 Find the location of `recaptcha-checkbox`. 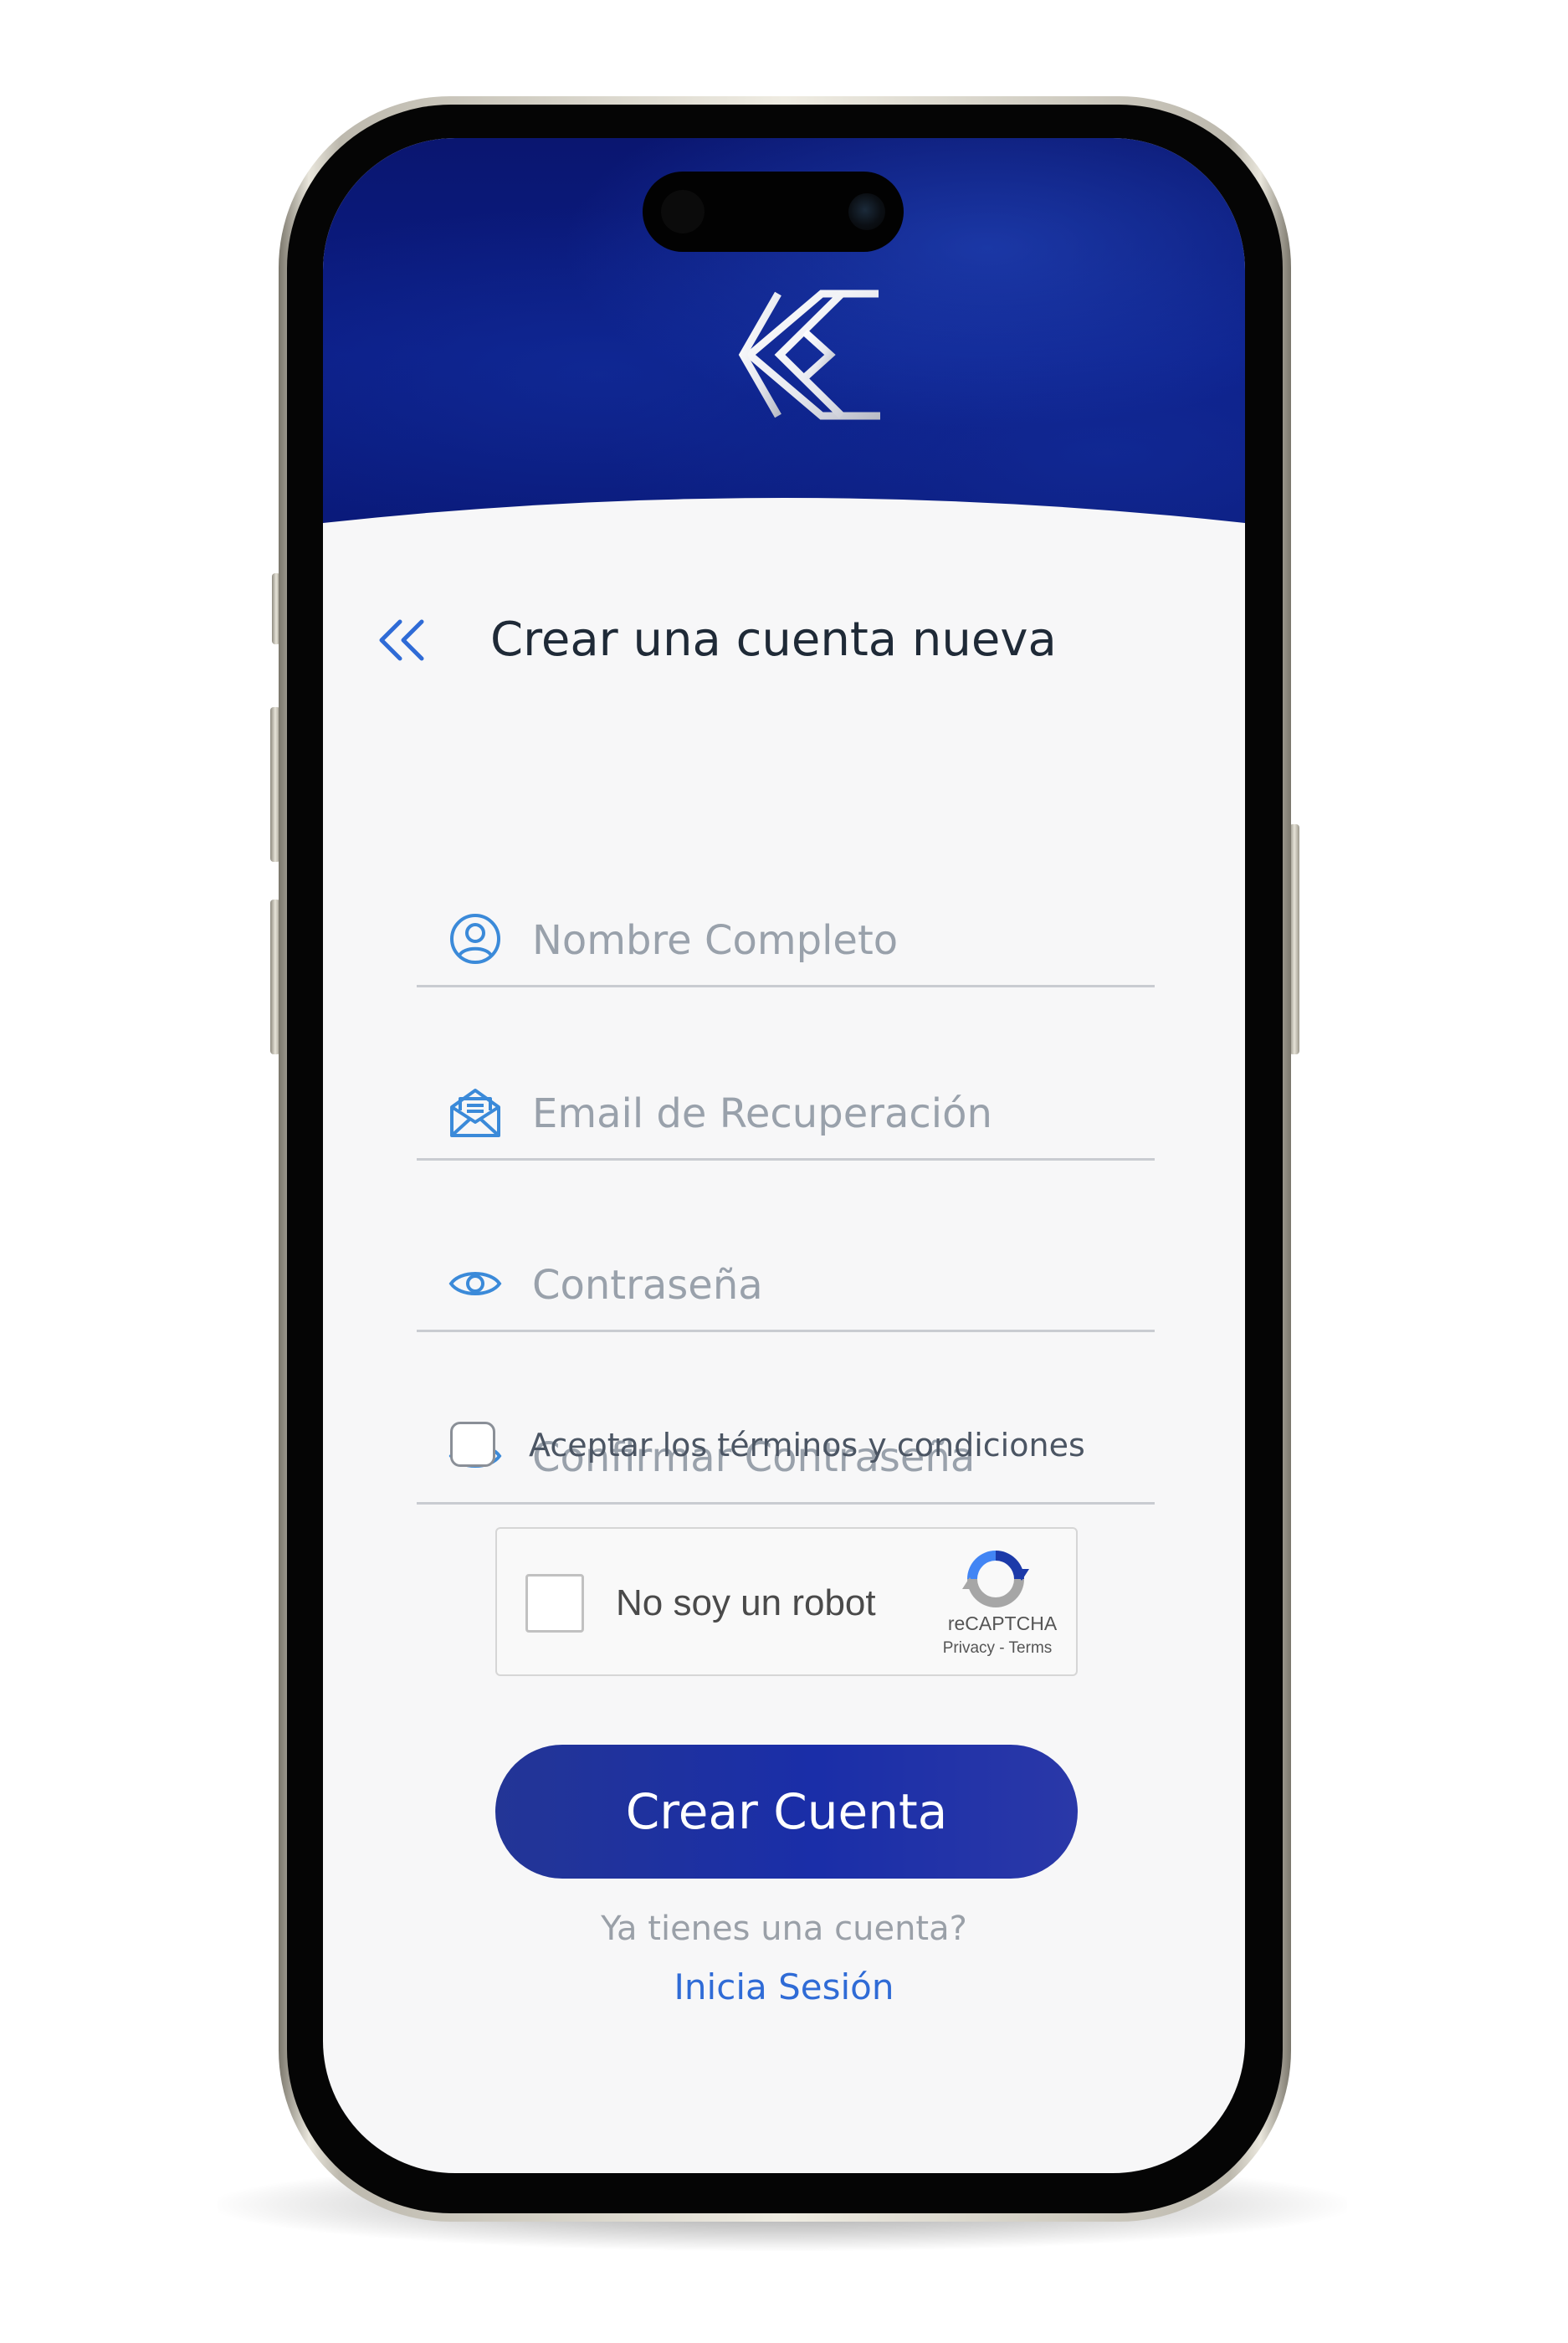

recaptcha-checkbox is located at coordinates (554, 1603).